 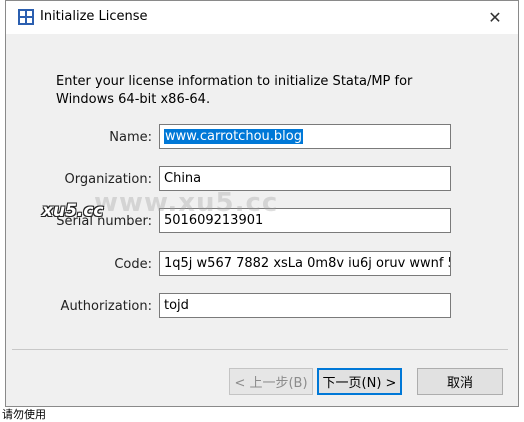 I want to click on next-button: 下一页(N) >, so click(x=359, y=381).